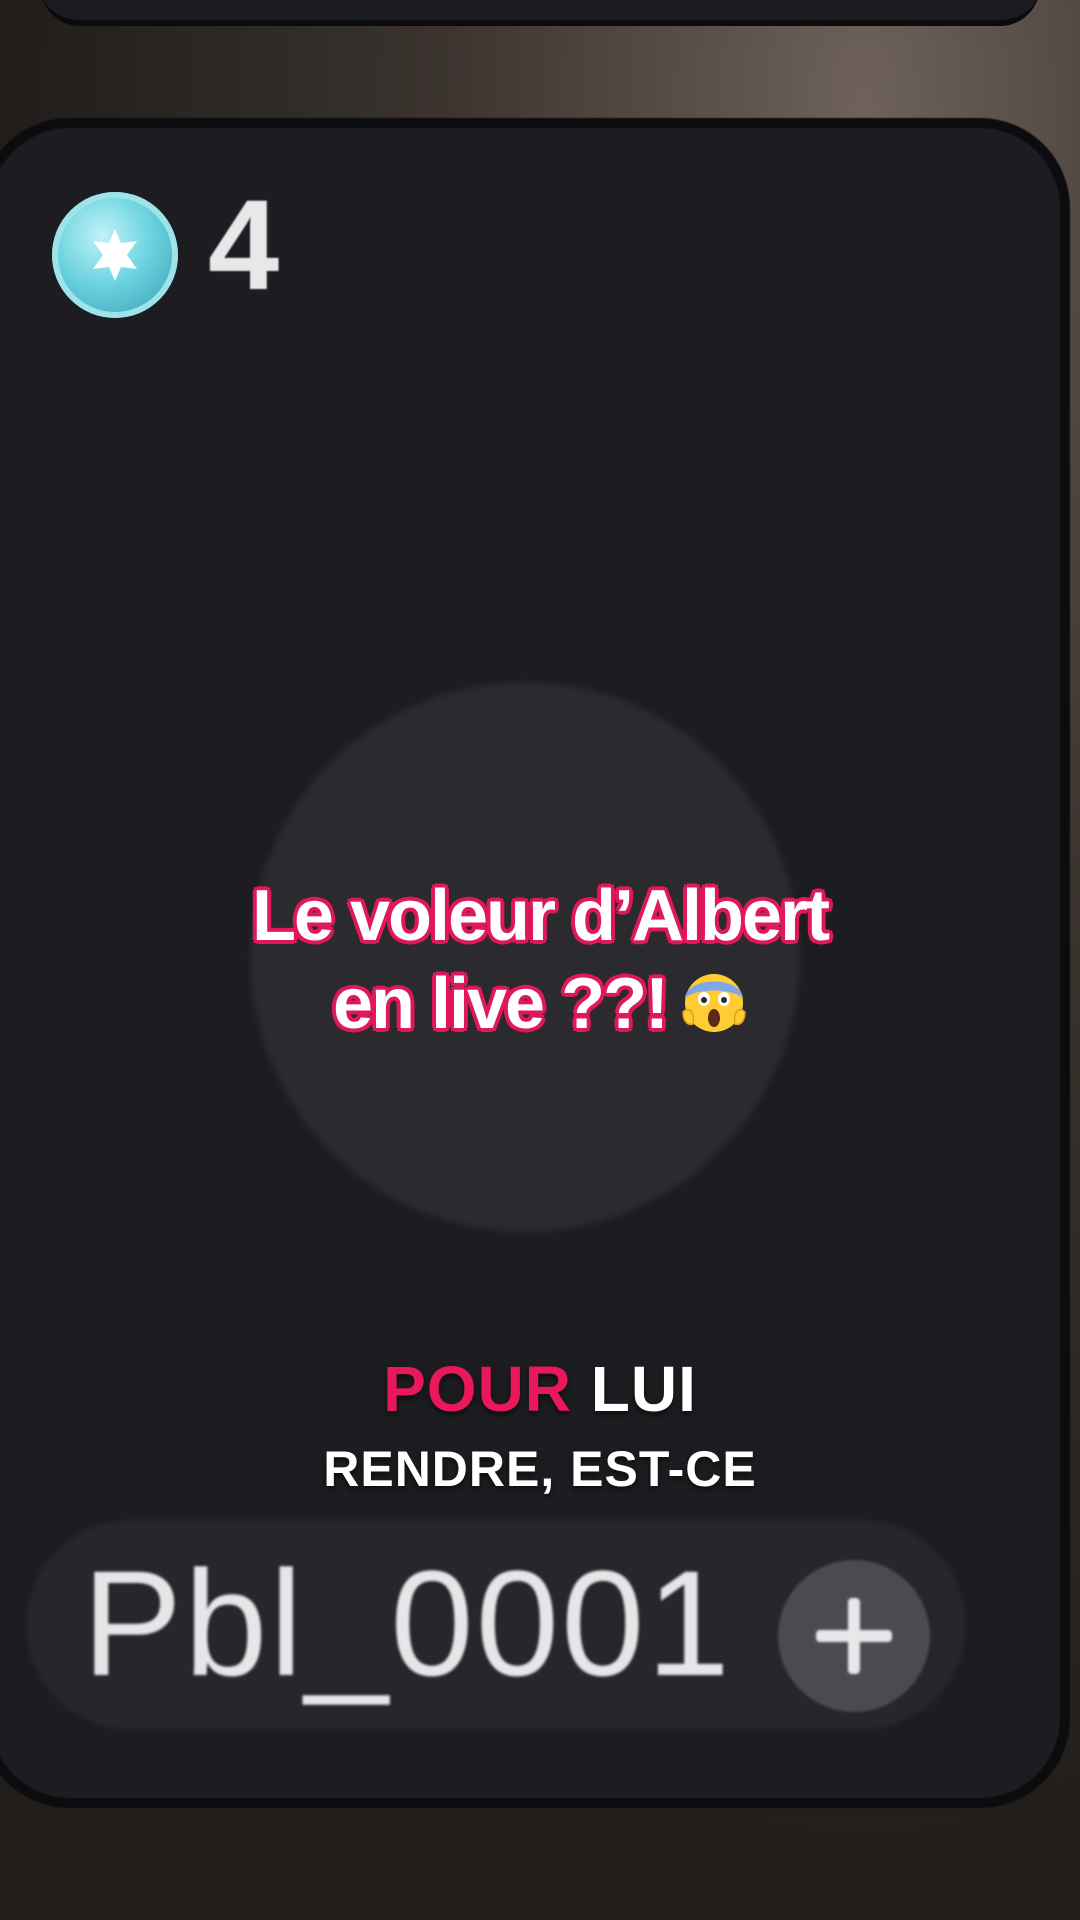 Image resolution: width=1080 pixels, height=1920 pixels. Describe the element at coordinates (478, 1389) in the screenshot. I see `subtitle-accent-word: POUR` at that location.